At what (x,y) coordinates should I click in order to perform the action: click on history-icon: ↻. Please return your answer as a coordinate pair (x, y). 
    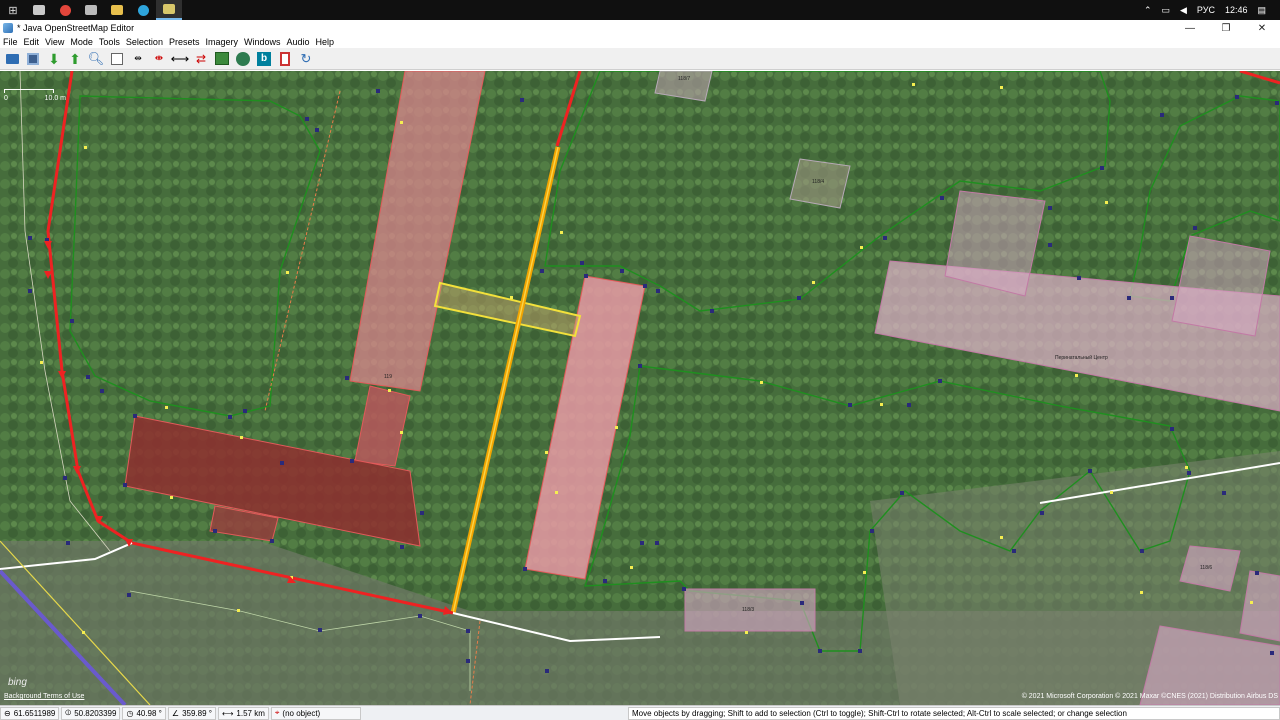
    Looking at the image, I should click on (306, 58).